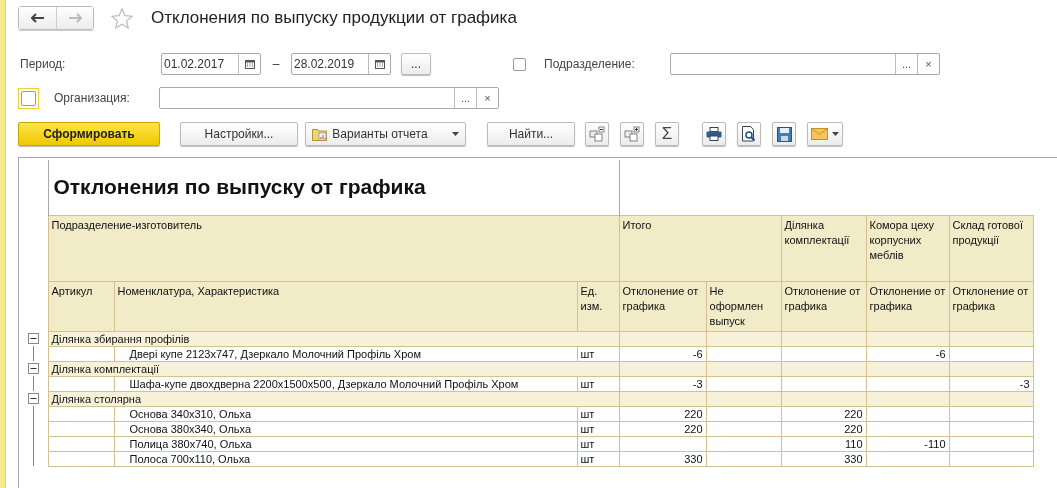 The height and width of the screenshot is (488, 1057). Describe the element at coordinates (345, 306) in the screenshot. I see `column-header: Номенклатура, Характеристика` at that location.